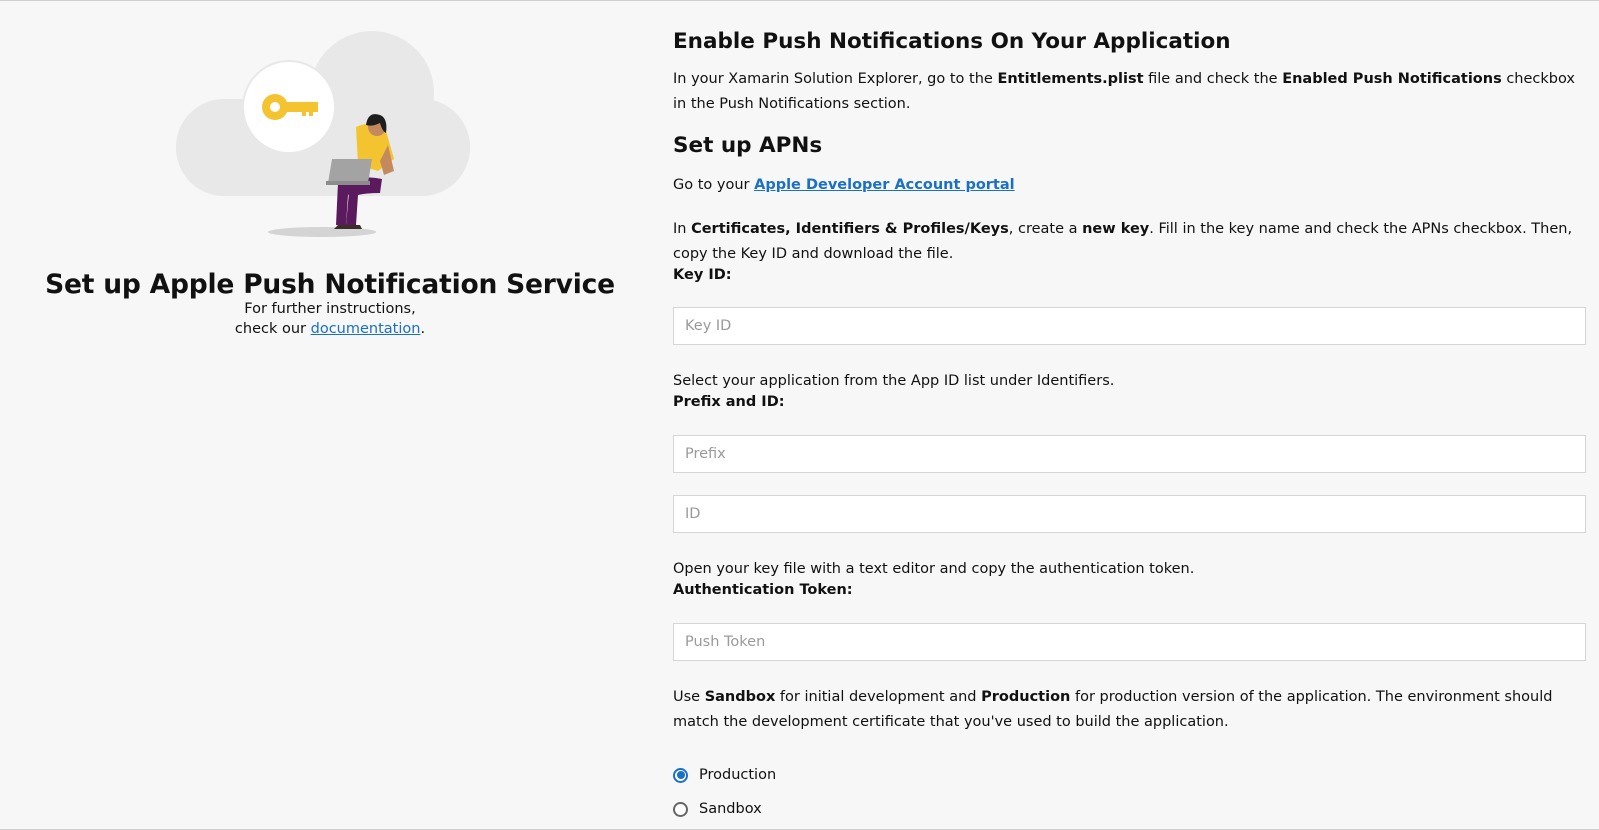 The width and height of the screenshot is (1599, 830). Describe the element at coordinates (682, 229) in the screenshot. I see `certs-text-1: In` at that location.